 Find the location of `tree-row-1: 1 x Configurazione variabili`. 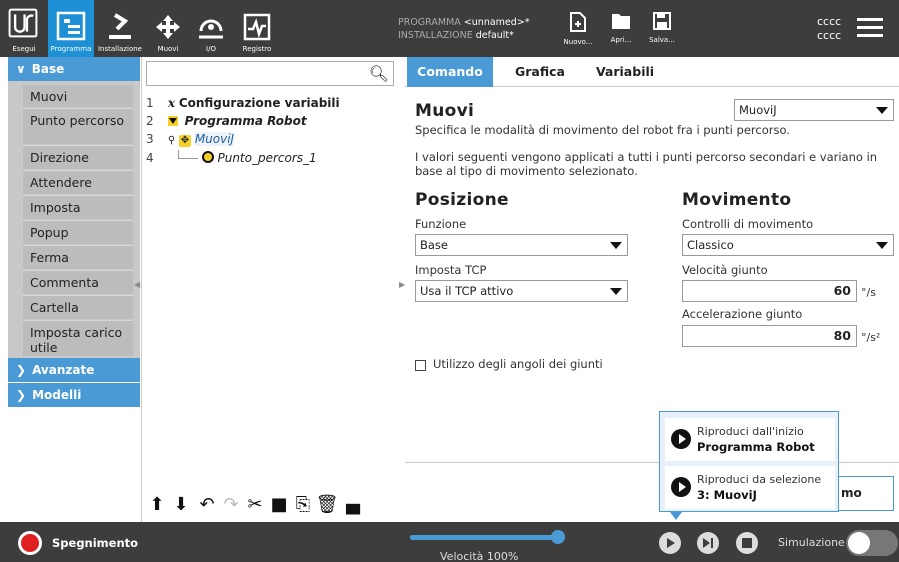

tree-row-1: 1 x Configurazione variabili is located at coordinates (243, 105).